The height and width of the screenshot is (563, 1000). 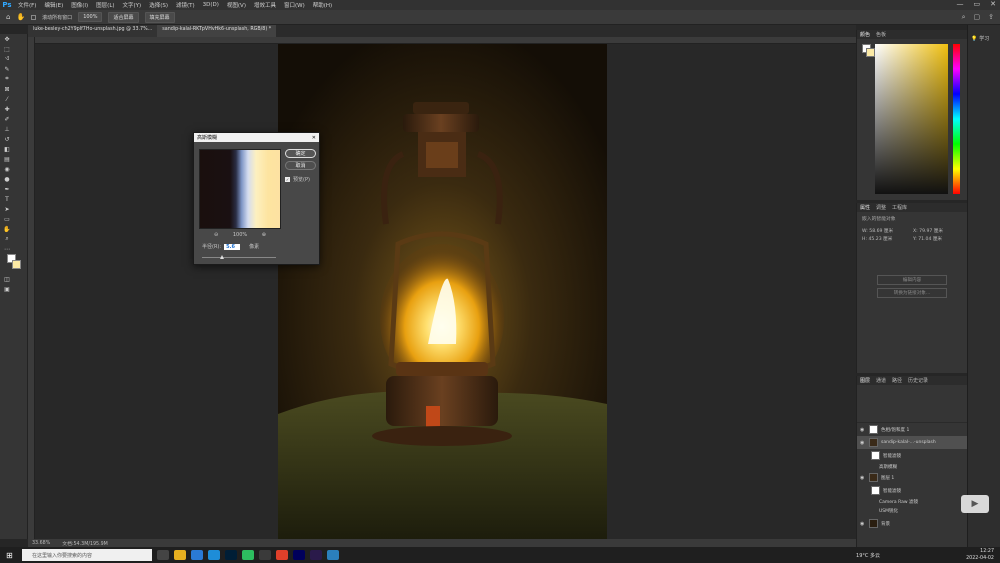 I want to click on radius-slider-handle, so click(x=222, y=257).